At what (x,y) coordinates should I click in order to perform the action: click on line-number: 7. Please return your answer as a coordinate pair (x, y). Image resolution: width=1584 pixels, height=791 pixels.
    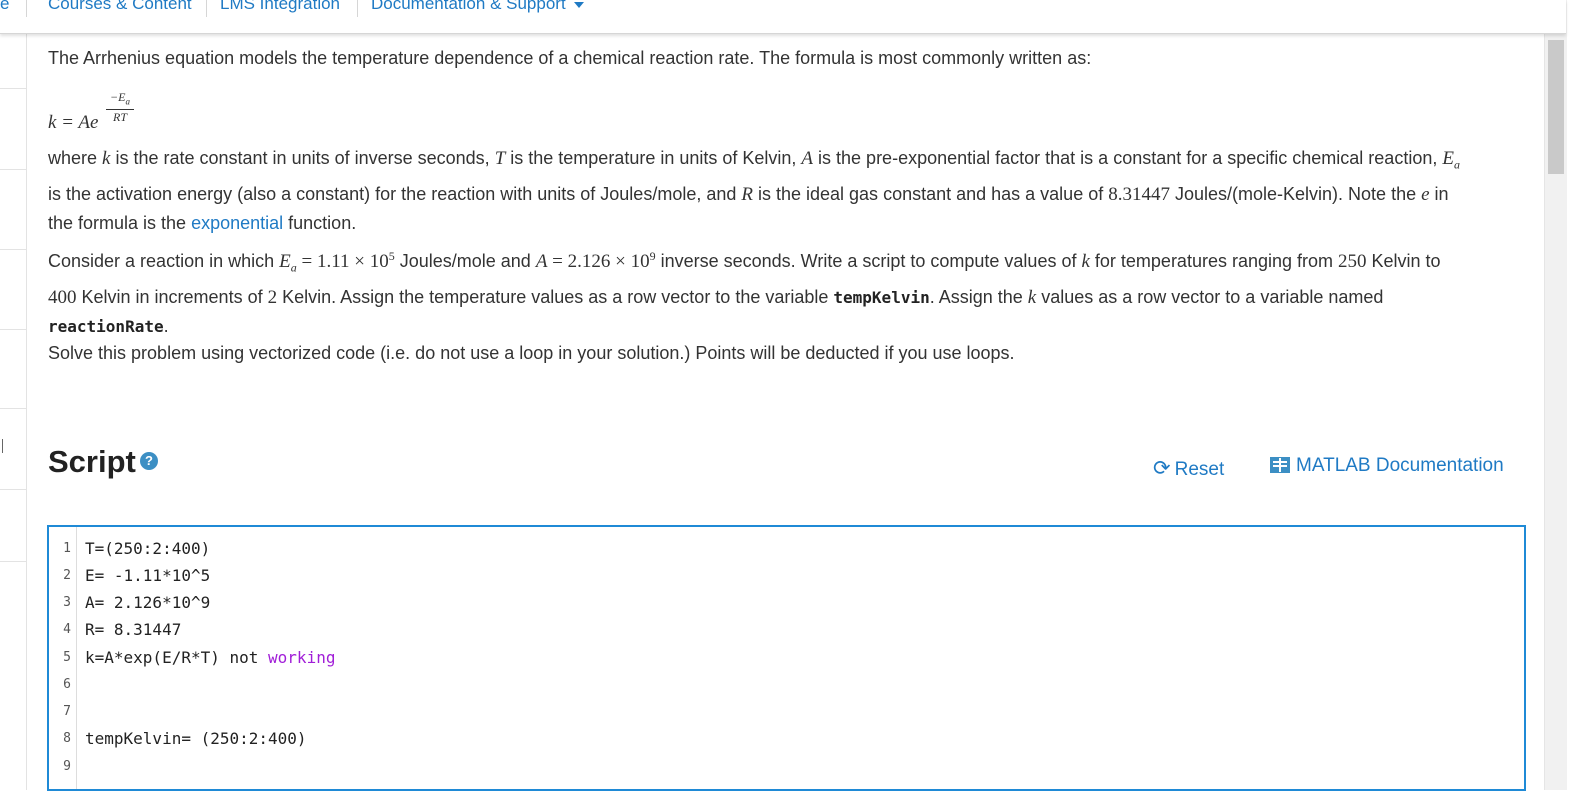
    Looking at the image, I should click on (67, 711).